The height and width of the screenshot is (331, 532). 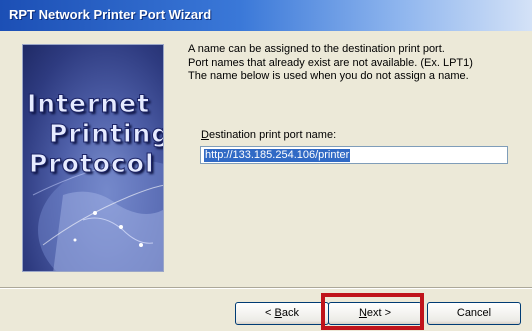 What do you see at coordinates (270, 313) in the screenshot?
I see `back-prefix: <` at bounding box center [270, 313].